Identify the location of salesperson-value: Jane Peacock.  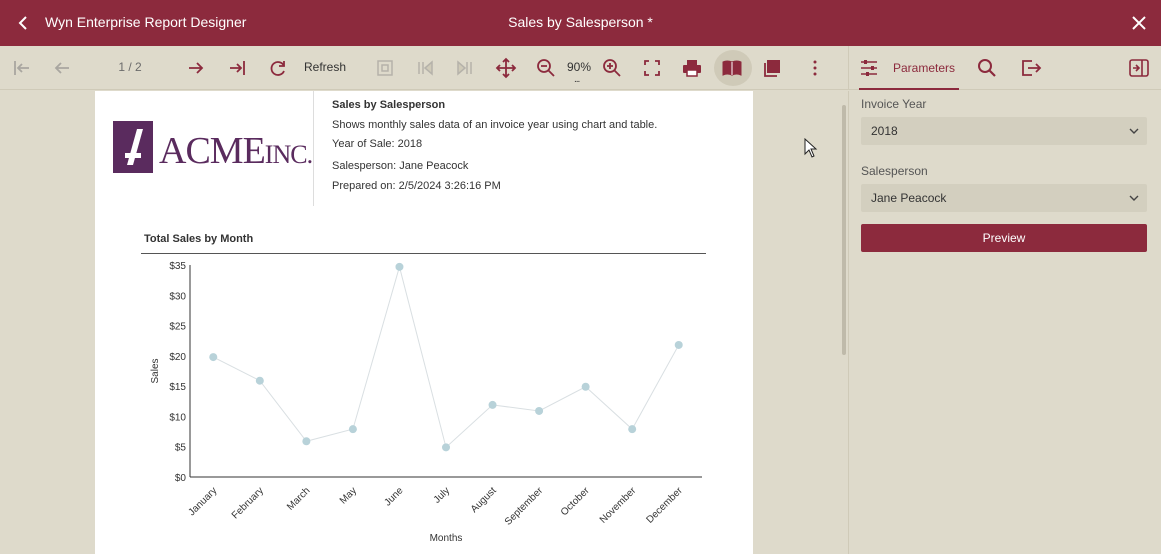
(909, 198).